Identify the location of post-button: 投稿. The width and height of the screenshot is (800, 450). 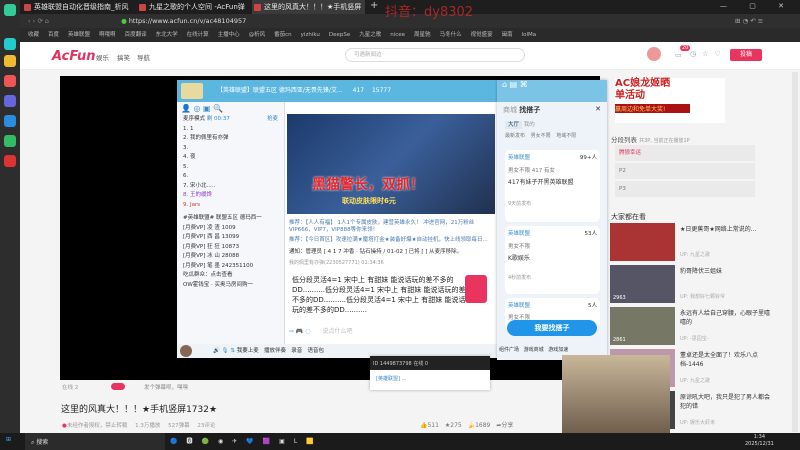
(746, 55).